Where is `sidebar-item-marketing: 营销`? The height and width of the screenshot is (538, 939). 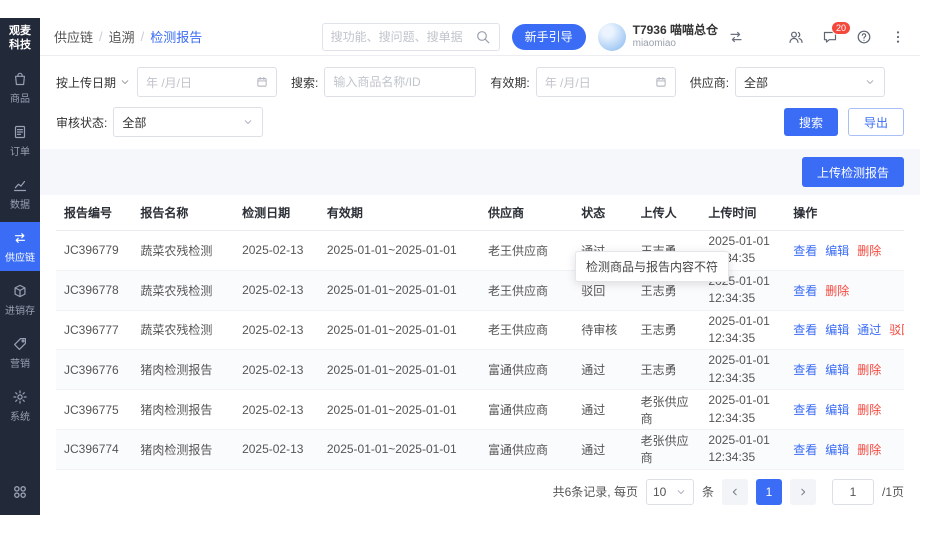 sidebar-item-marketing: 营销 is located at coordinates (20, 352).